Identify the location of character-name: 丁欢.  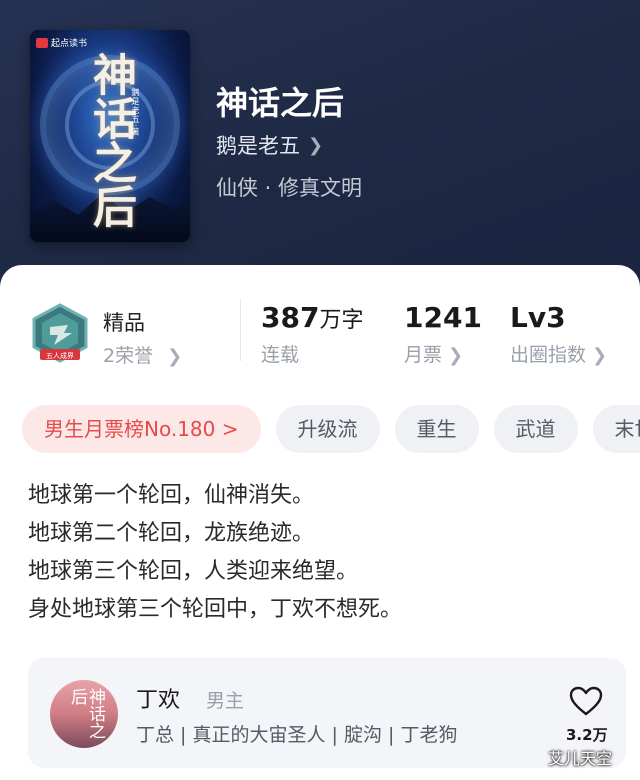
(158, 700).